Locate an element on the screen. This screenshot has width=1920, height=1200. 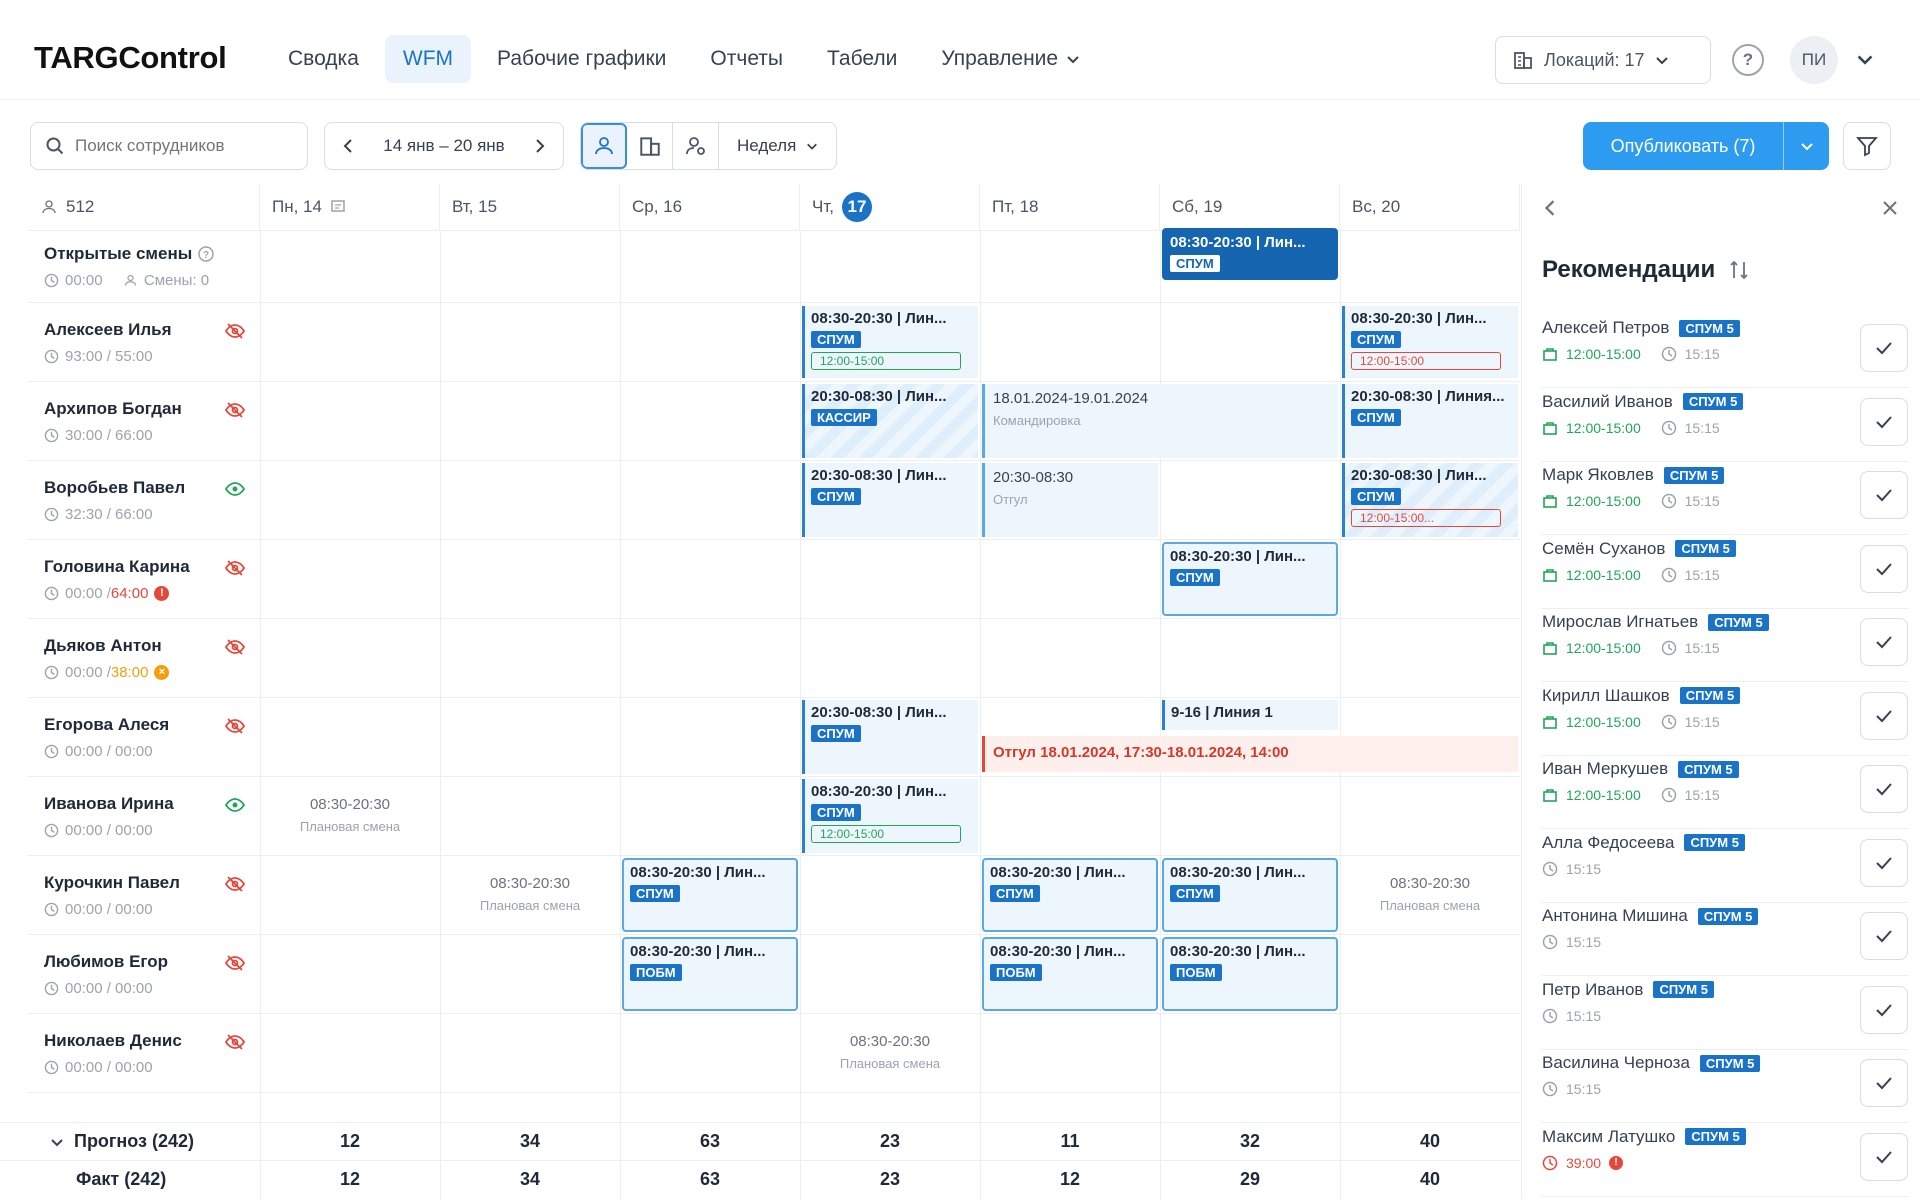
recommendation-item: Кирилл Шашков СПУМ 5 12:00-15:00 15:15 is located at coordinates (1725, 721).